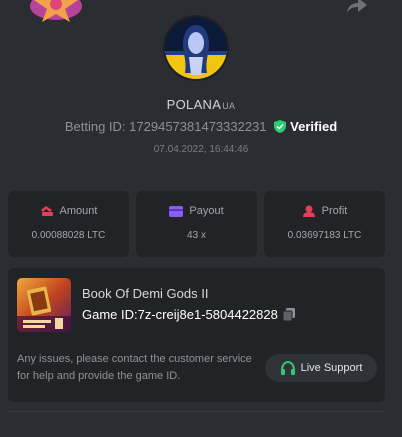  Describe the element at coordinates (196, 235) in the screenshot. I see `stat-value: 43 x` at that location.